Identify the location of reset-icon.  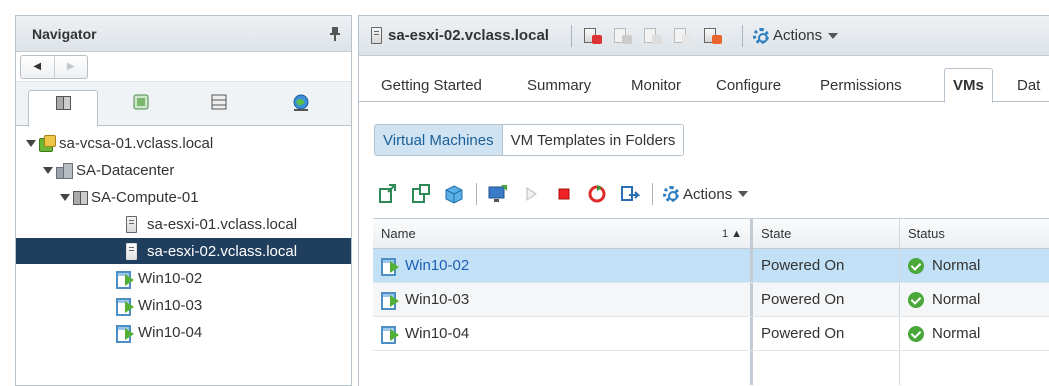
(597, 194).